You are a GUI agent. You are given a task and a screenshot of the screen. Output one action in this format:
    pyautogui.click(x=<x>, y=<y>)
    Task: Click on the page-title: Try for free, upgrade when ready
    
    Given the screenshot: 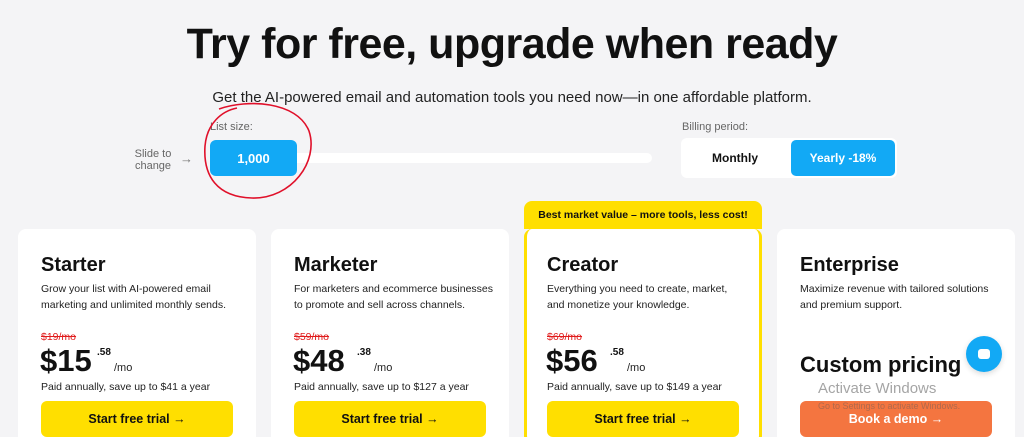 What is the action you would take?
    pyautogui.click(x=512, y=44)
    